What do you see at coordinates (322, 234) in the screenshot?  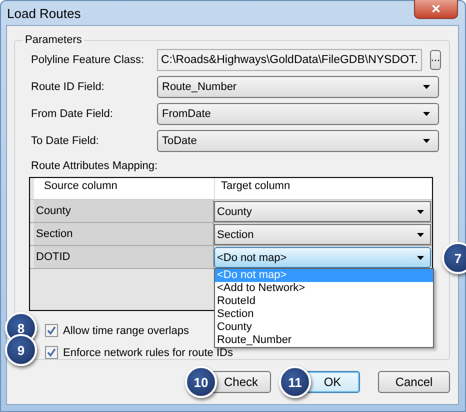 I see `target-dropdown: Section` at bounding box center [322, 234].